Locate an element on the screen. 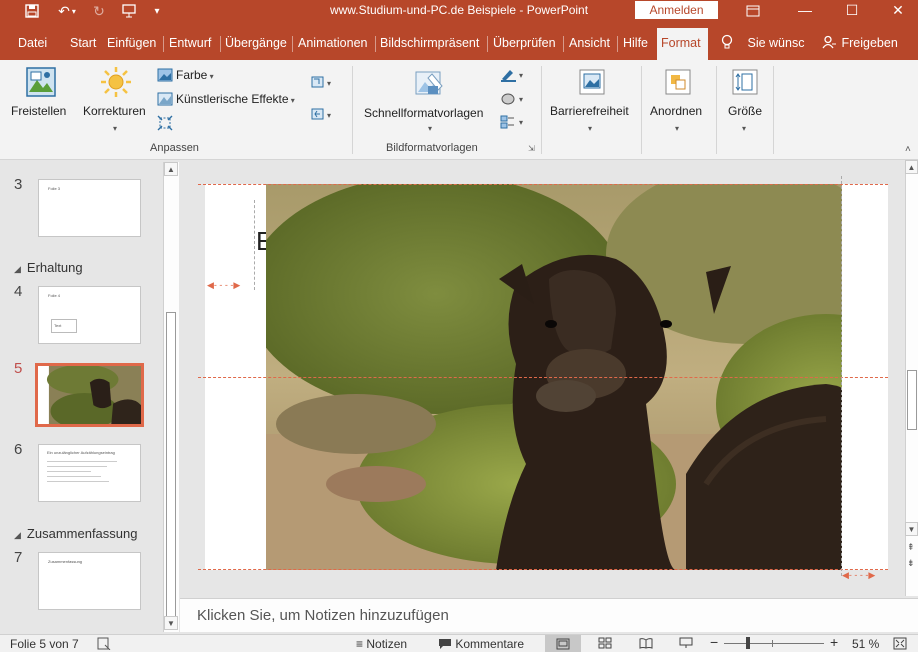 This screenshot has width=918, height=652. thumbnail-text: Folie 4 is located at coordinates (54, 295).